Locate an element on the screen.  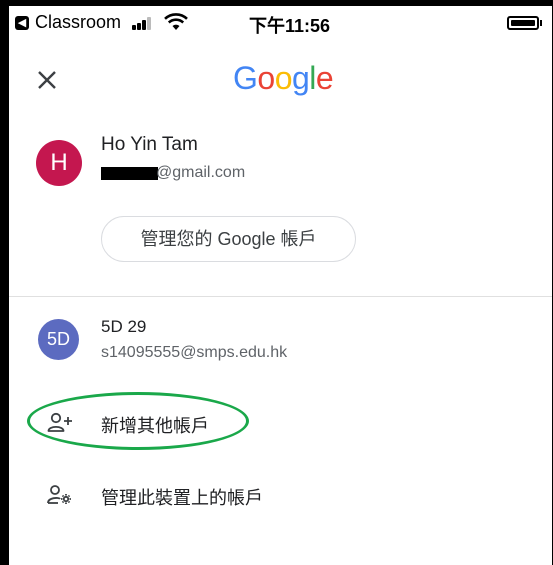
secondary-account-name: 5D 29 is located at coordinates (123, 327).